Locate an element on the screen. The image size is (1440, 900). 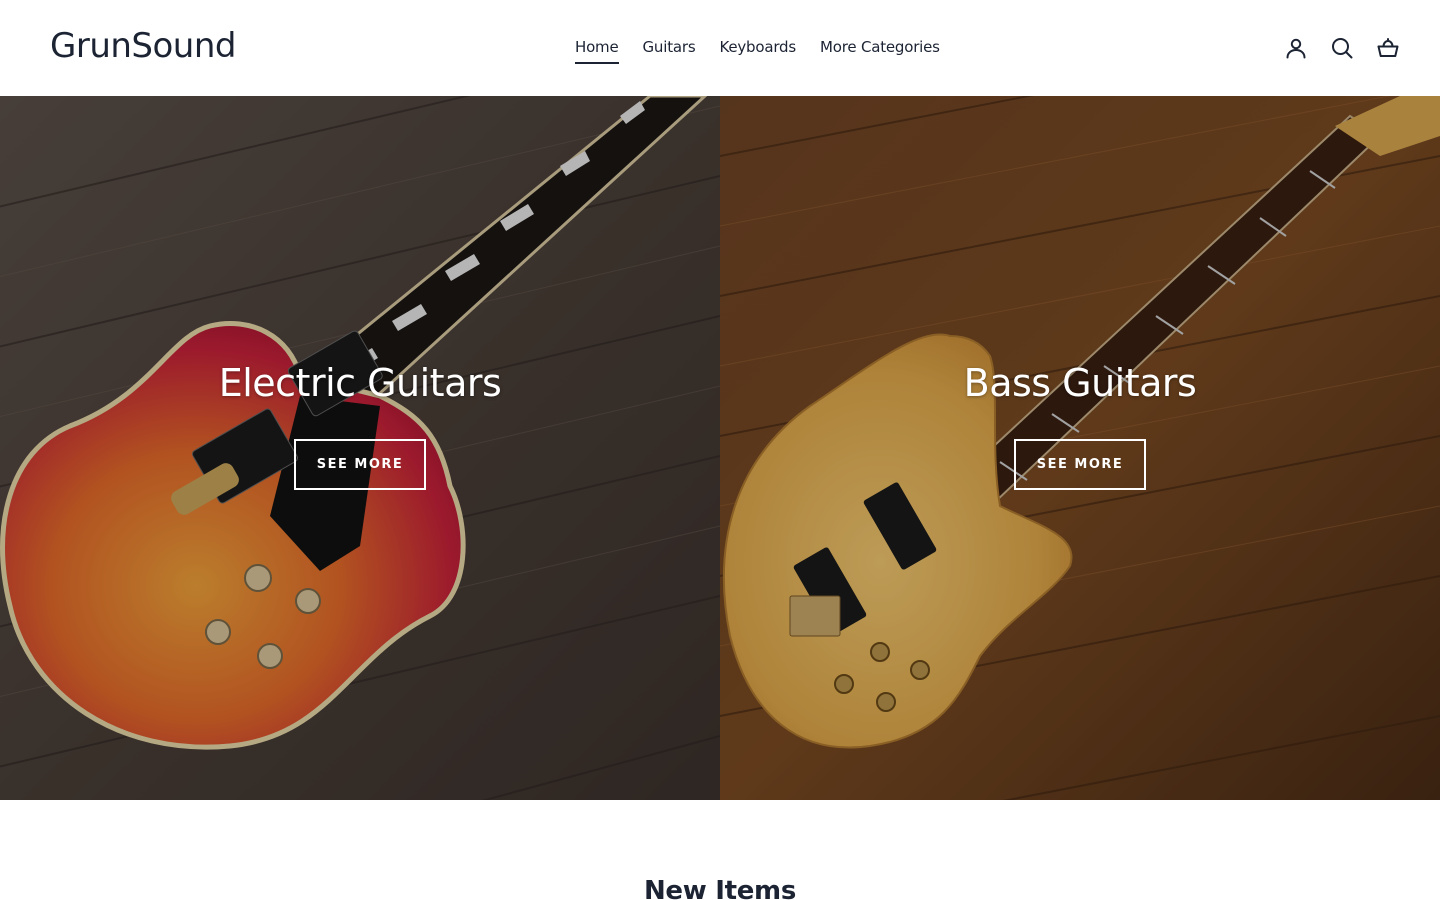
hero-title-bass: Bass Guitars is located at coordinates (1080, 383).